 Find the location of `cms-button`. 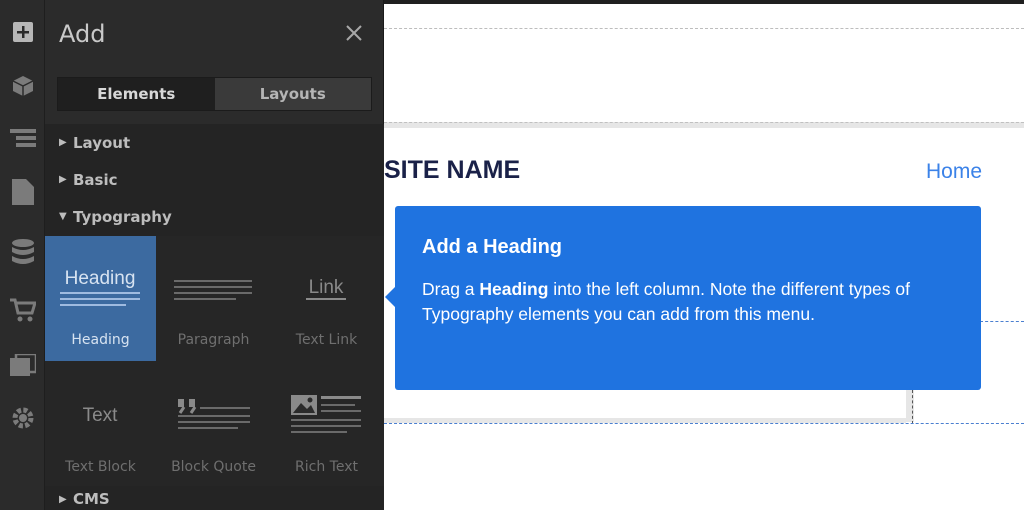

cms-button is located at coordinates (22, 252).